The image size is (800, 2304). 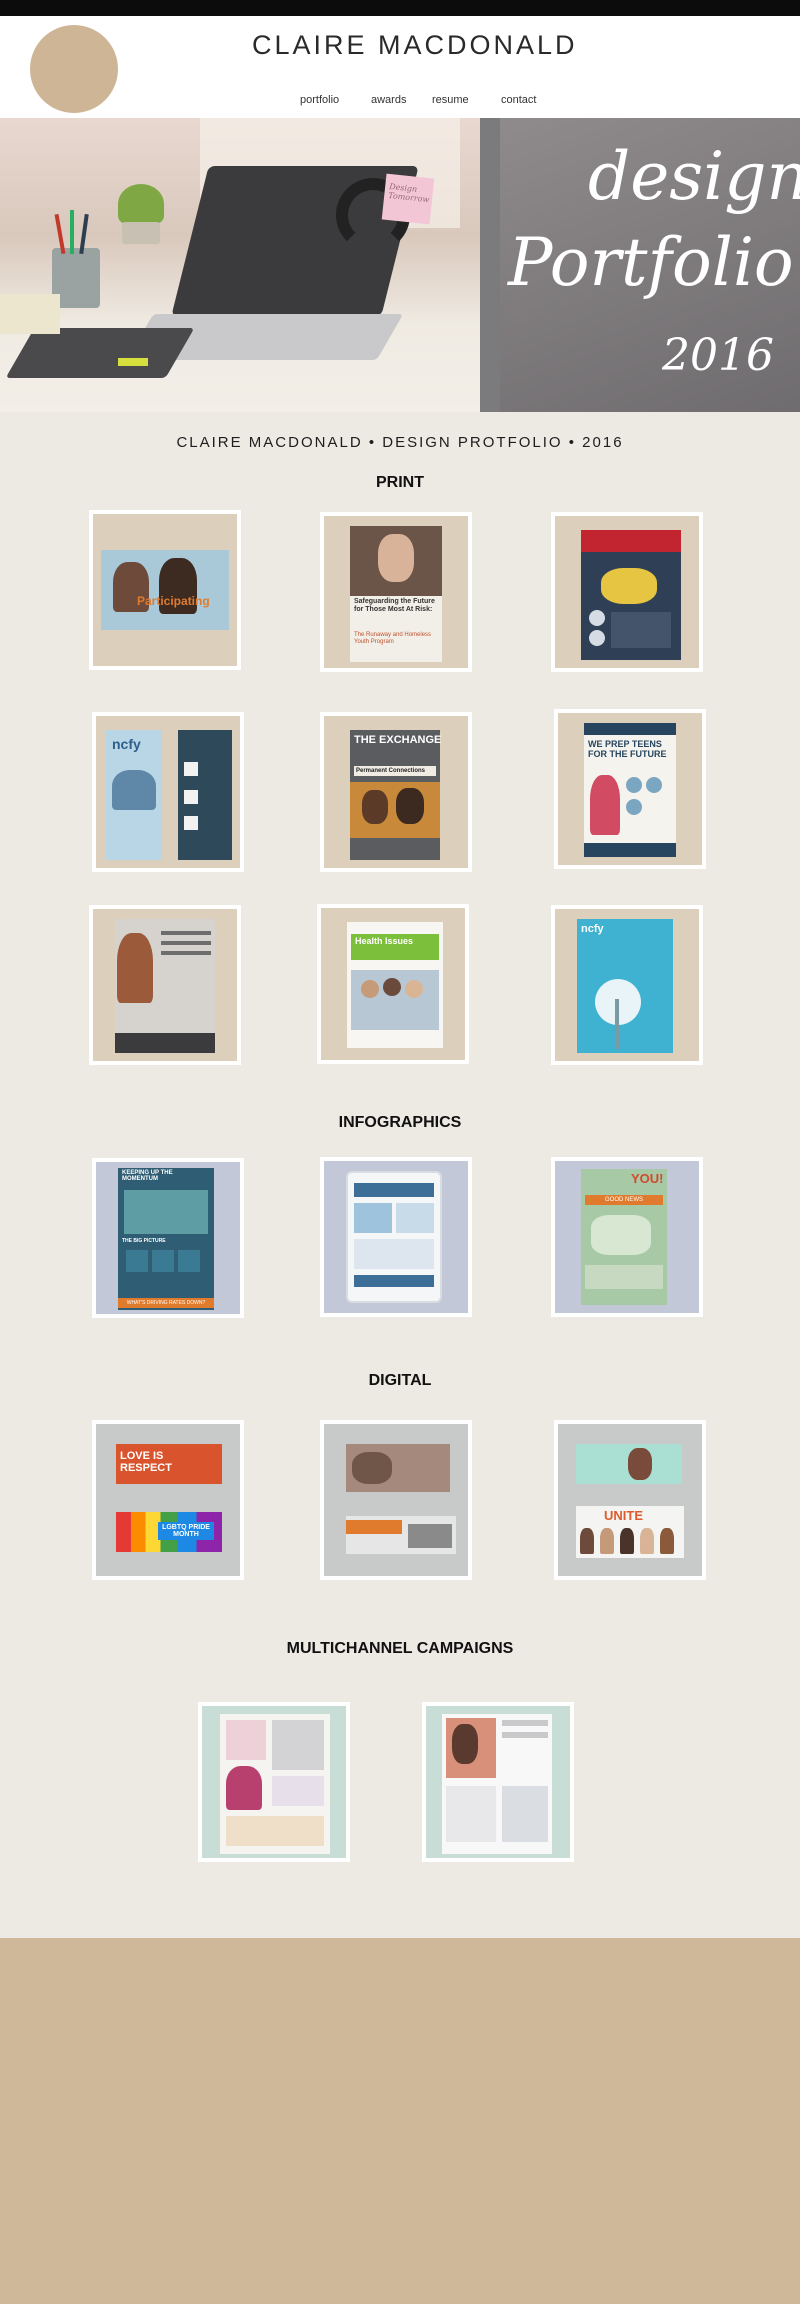 I want to click on print-card-4-text: ncfy, so click(x=126, y=744).